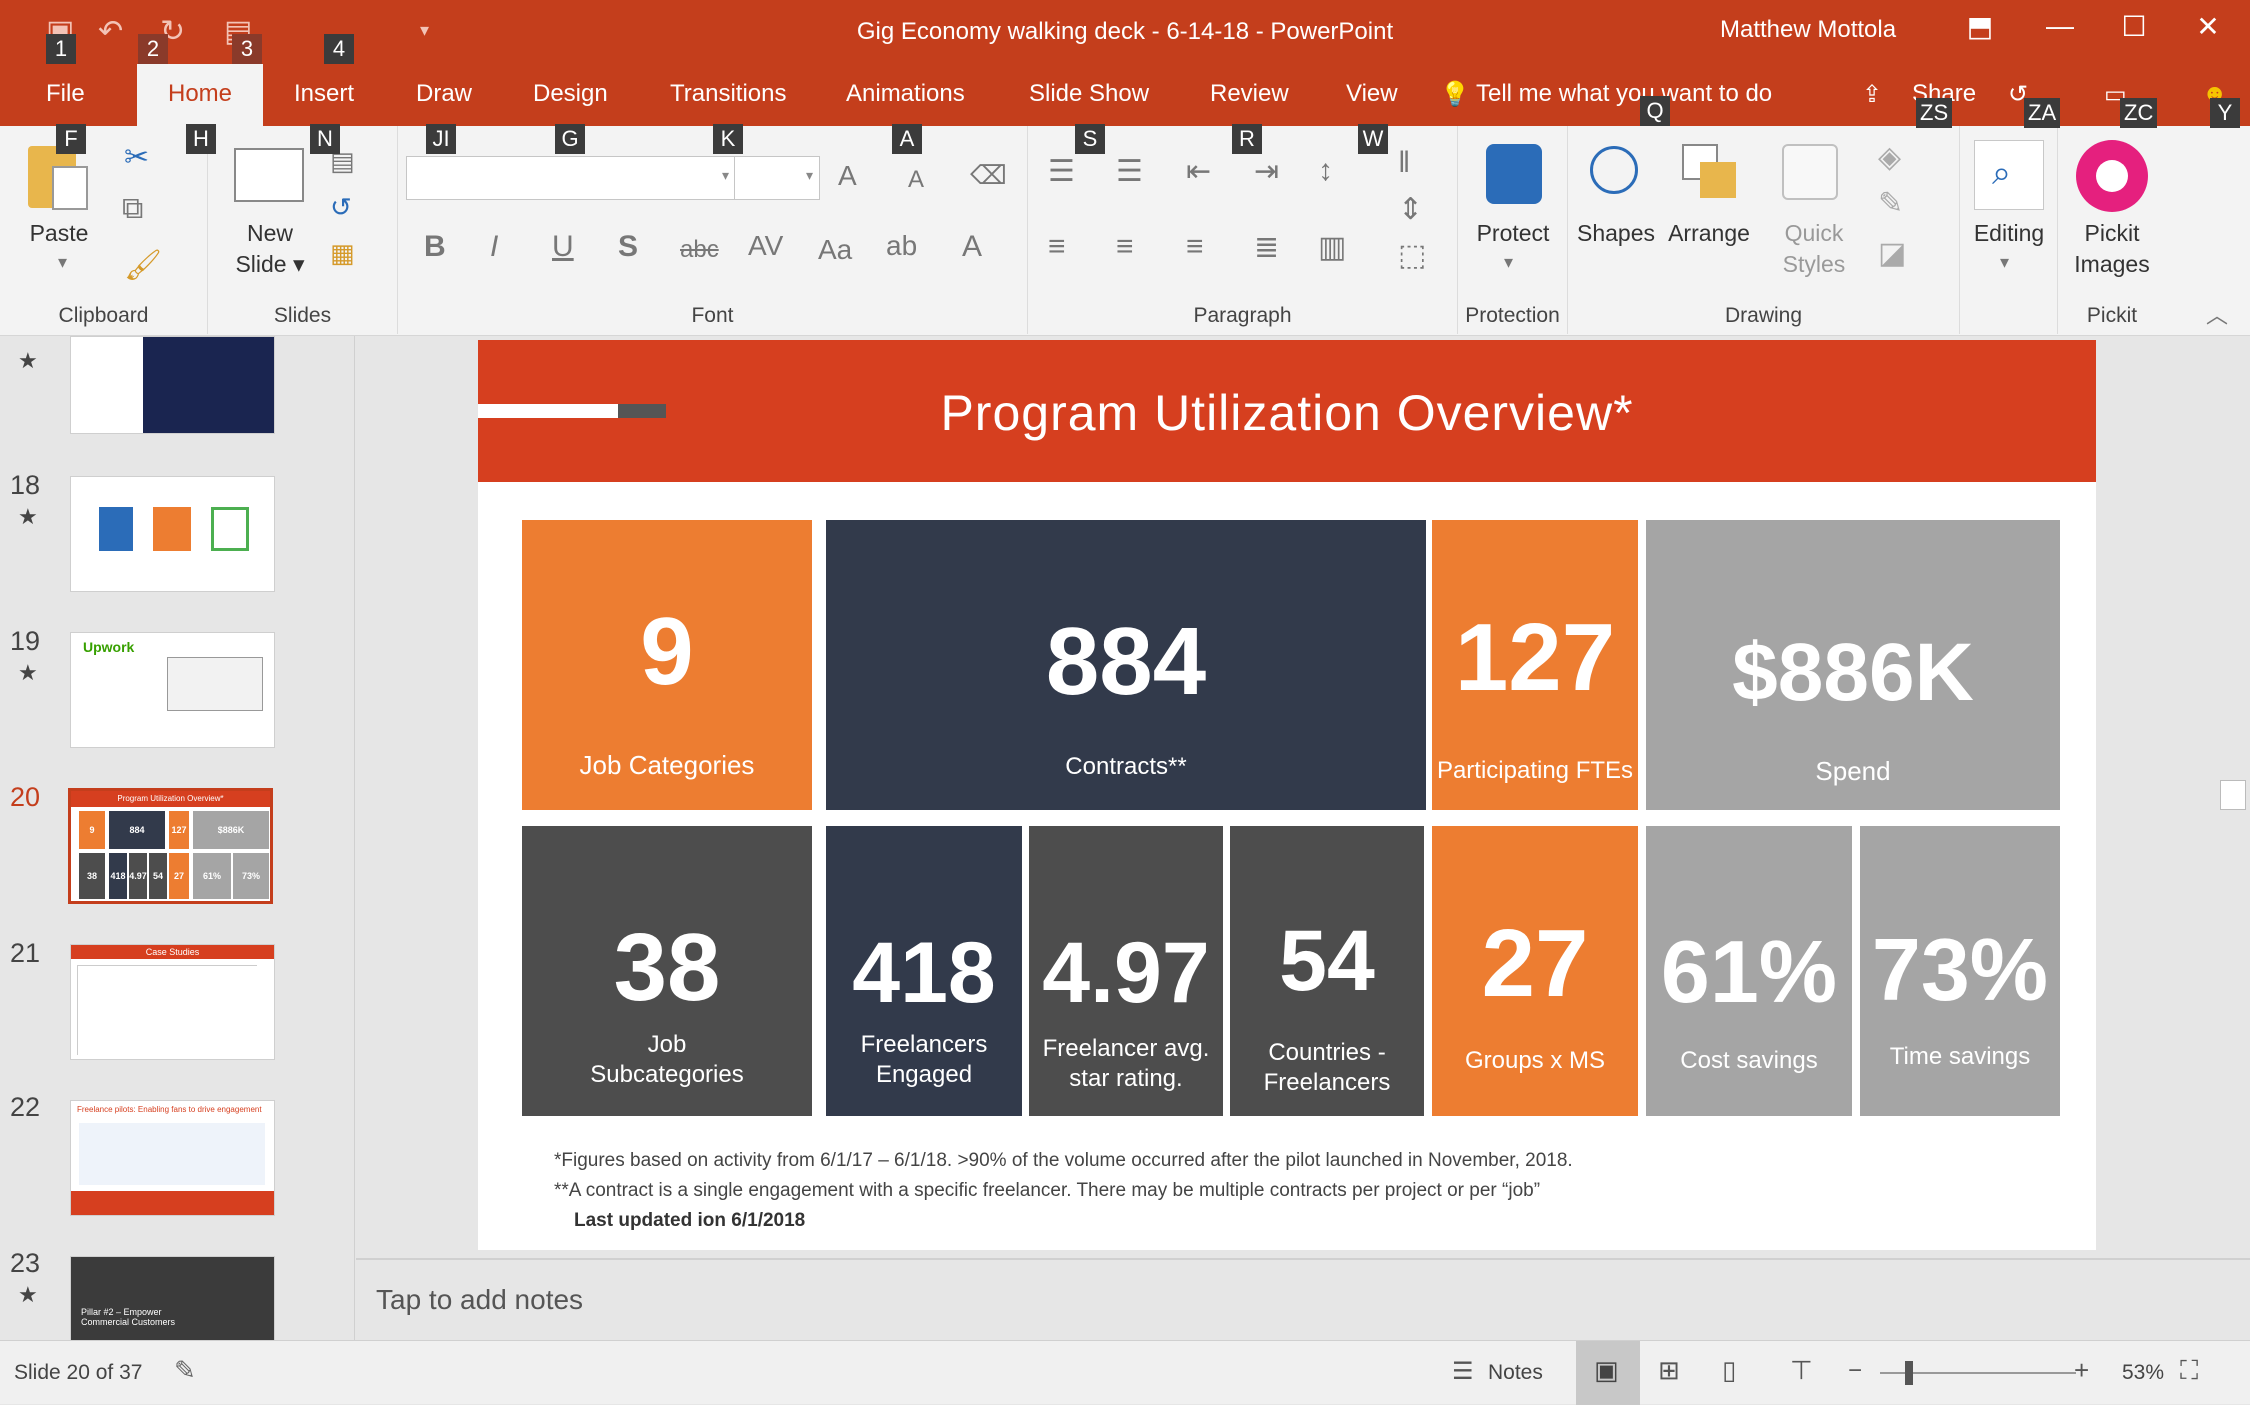 The image size is (2250, 1405). Describe the element at coordinates (494, 247) in the screenshot. I see `italic-icon: I` at that location.